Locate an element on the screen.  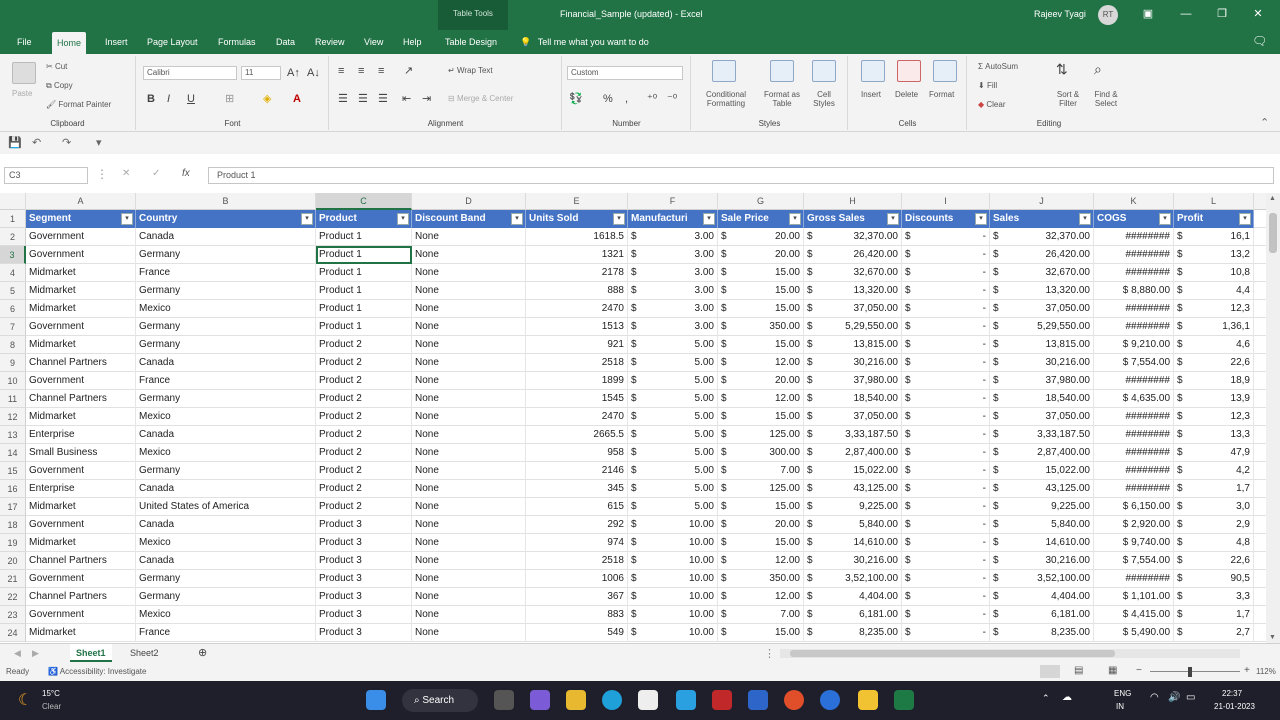
store-icon is located at coordinates (648, 700).